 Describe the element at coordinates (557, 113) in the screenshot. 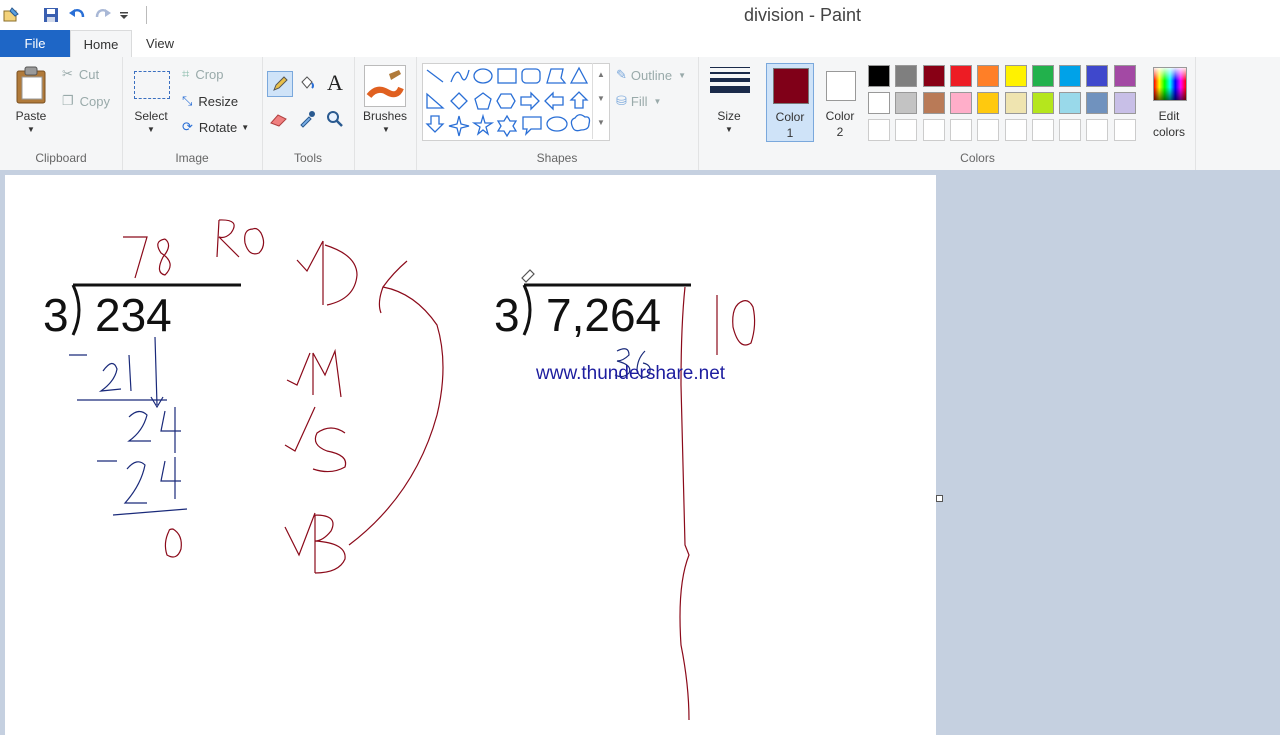

I see `shapes-group: ▲ ▼ ▼ ✎ Outline ▼ ⛁ Fill ▼ Shapes` at that location.